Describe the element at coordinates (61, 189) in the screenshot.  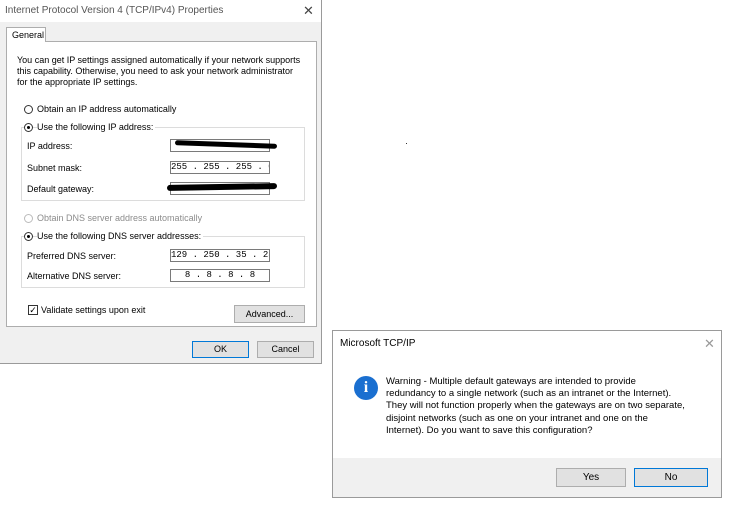
I see `default-gateway-label: Default gateway:` at that location.